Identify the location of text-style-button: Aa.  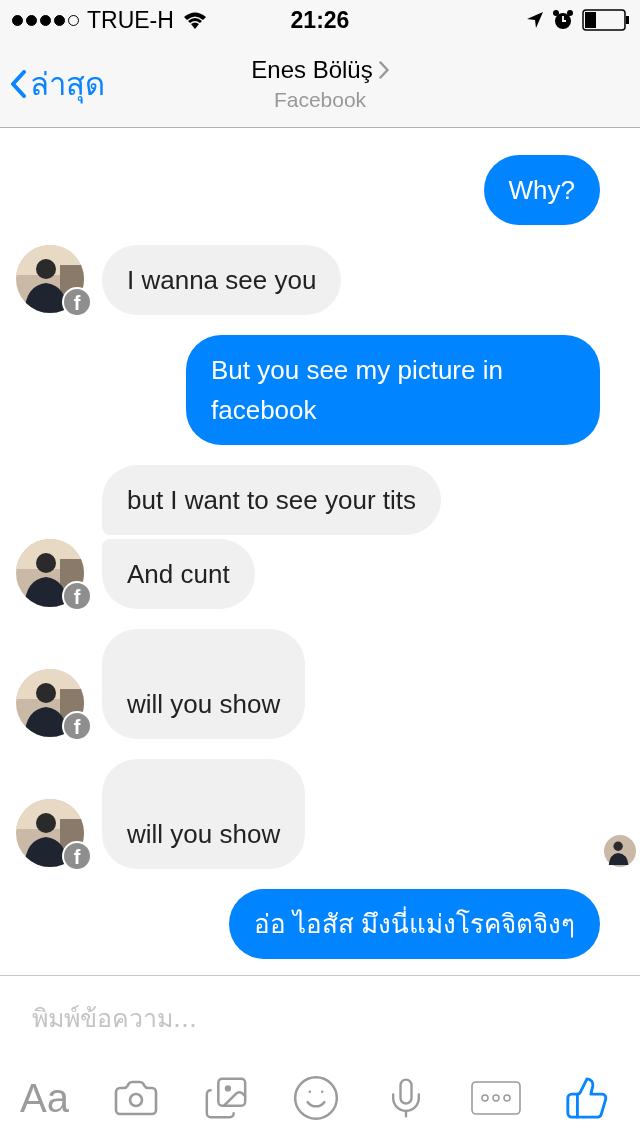
(44, 1098).